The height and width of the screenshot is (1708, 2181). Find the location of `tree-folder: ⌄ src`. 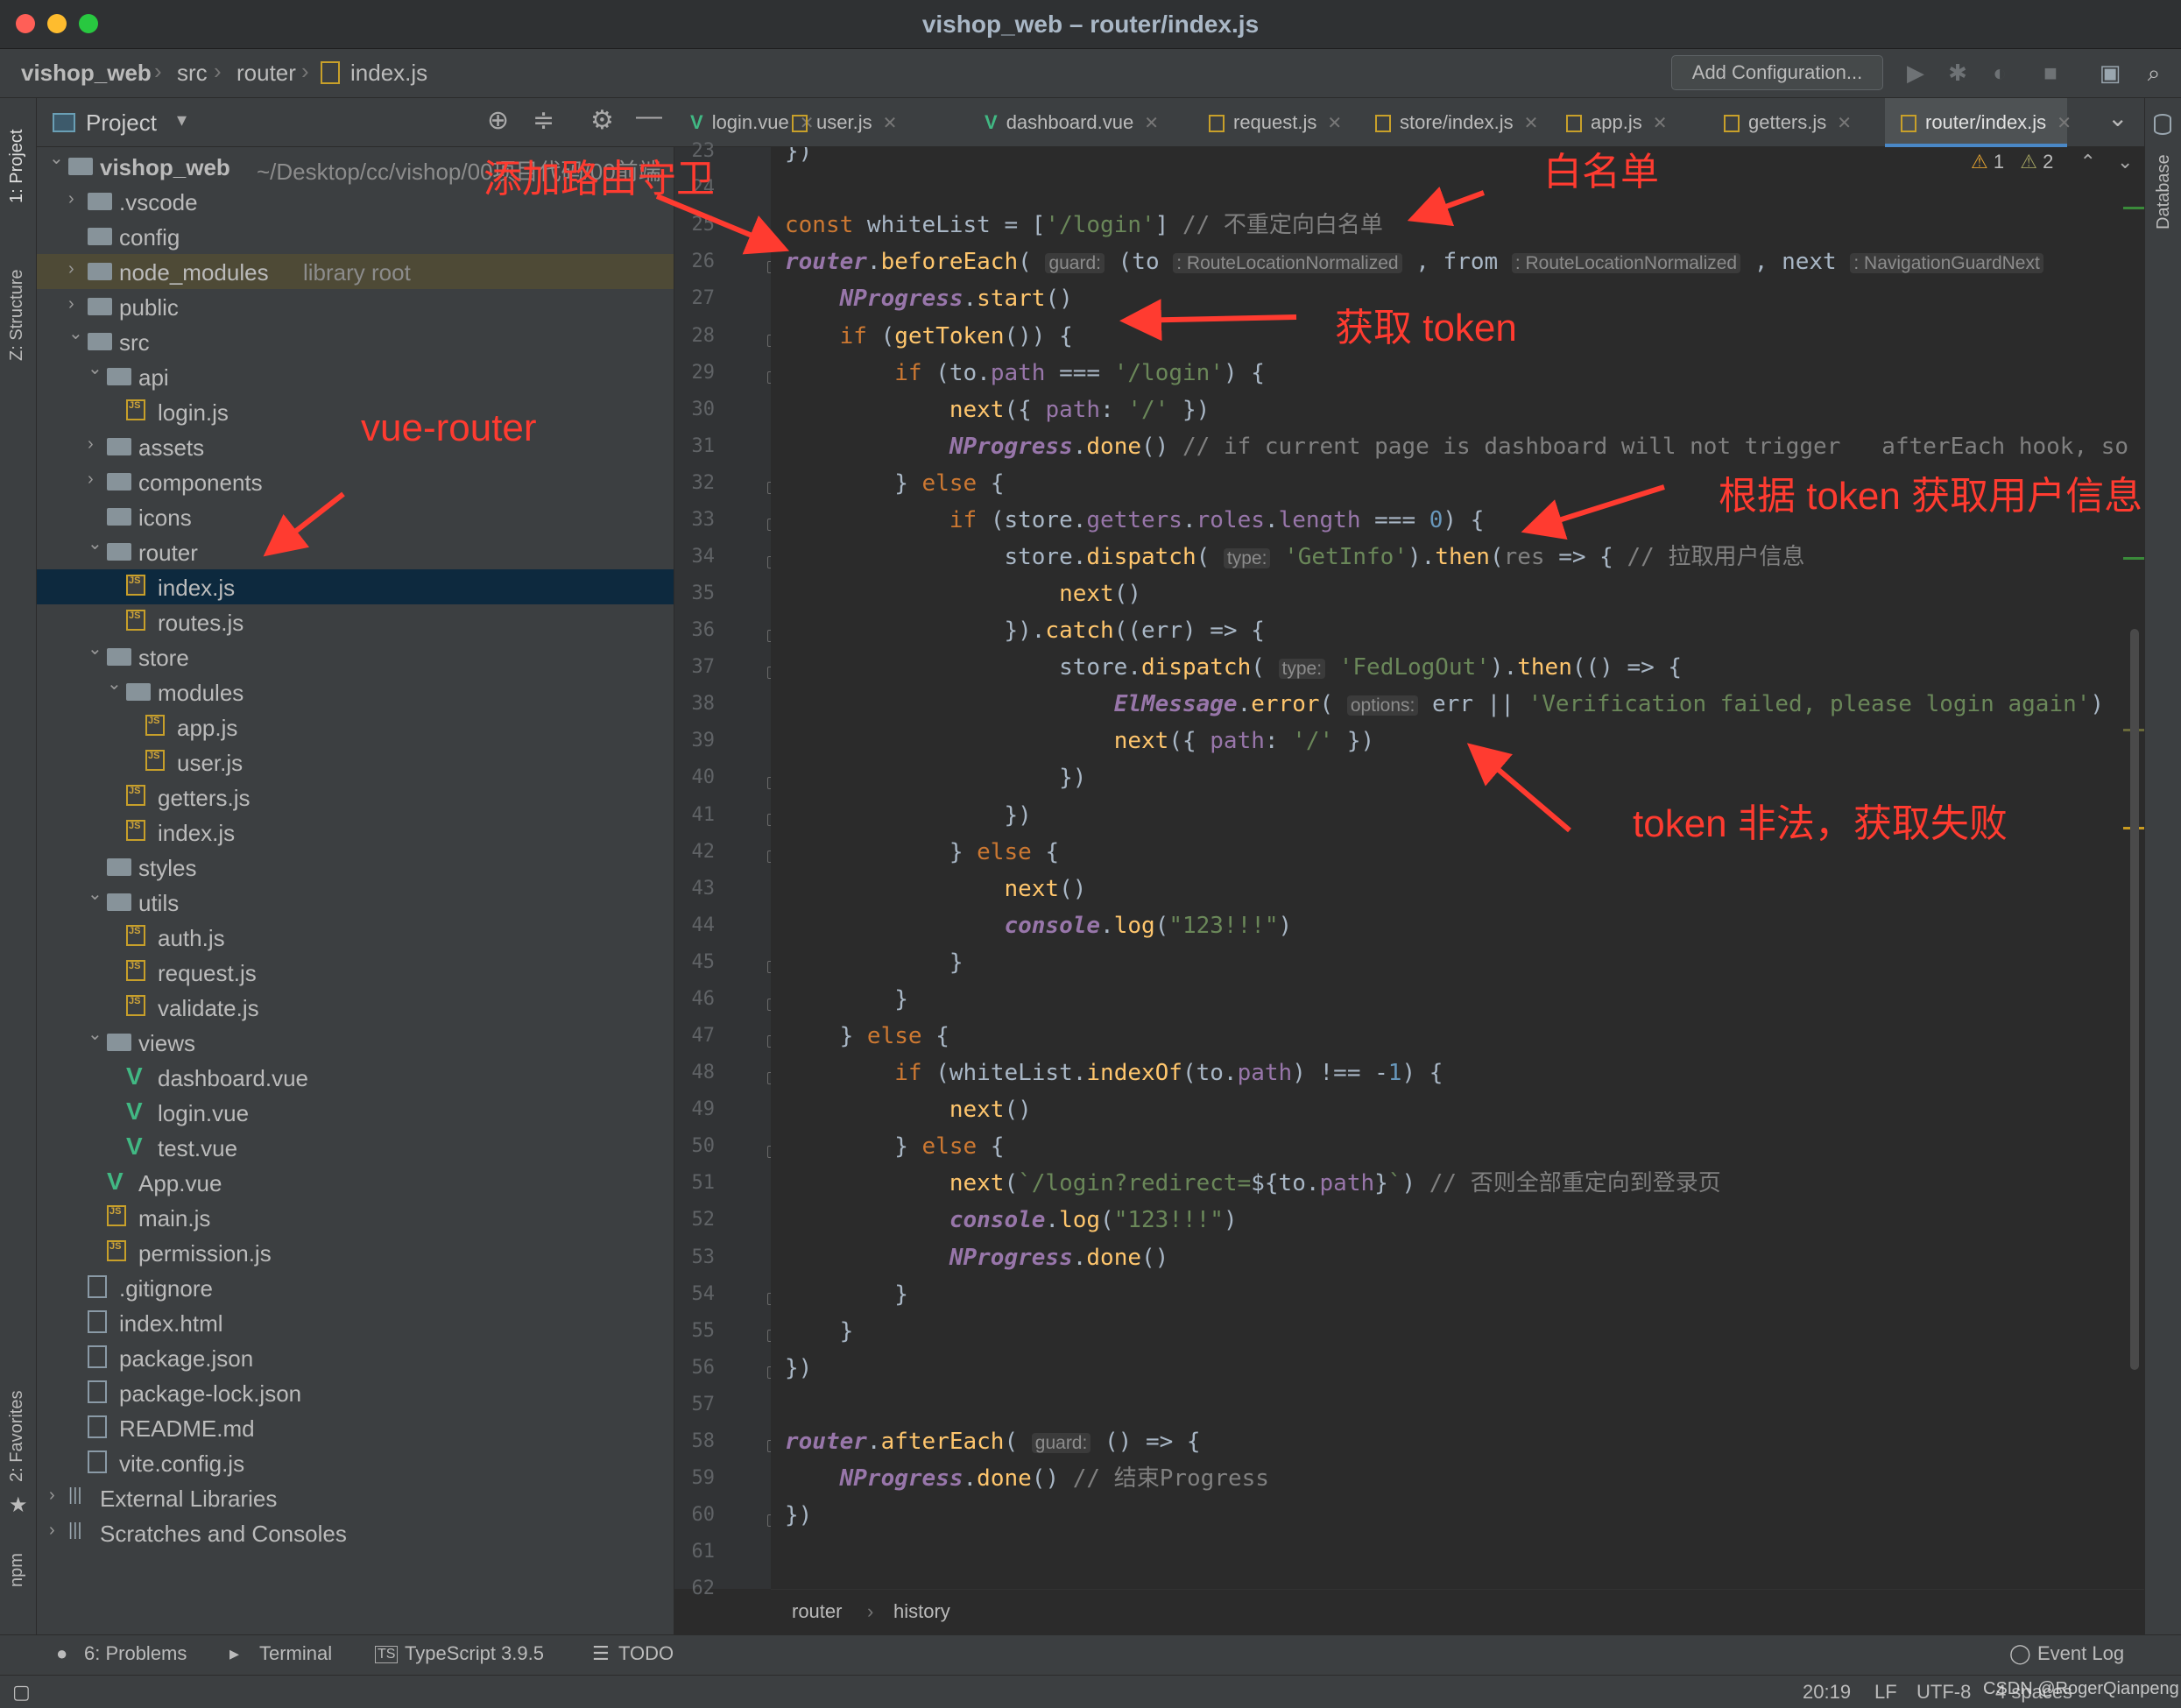

tree-folder: ⌄ src is located at coordinates (355, 341).